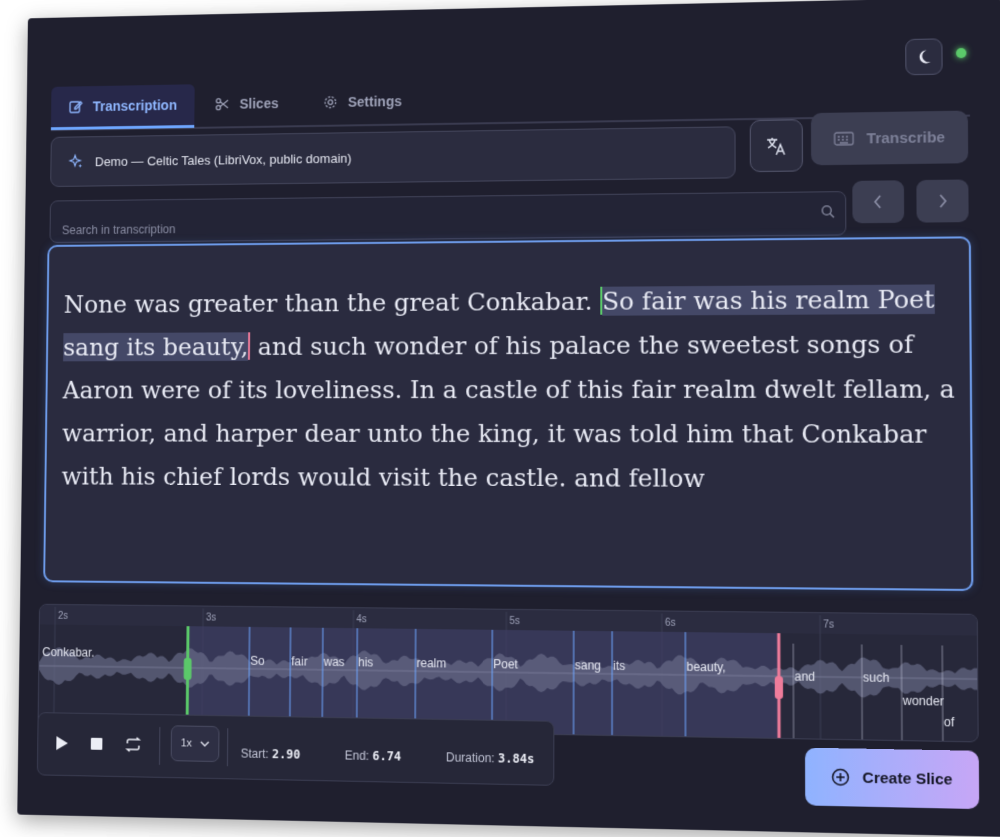  I want to click on tab-label: Settings, so click(375, 101).